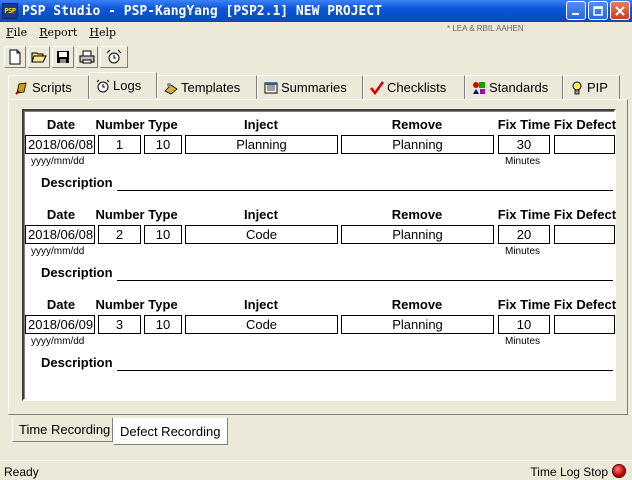  I want to click on tab-standards: Standards, so click(514, 87).